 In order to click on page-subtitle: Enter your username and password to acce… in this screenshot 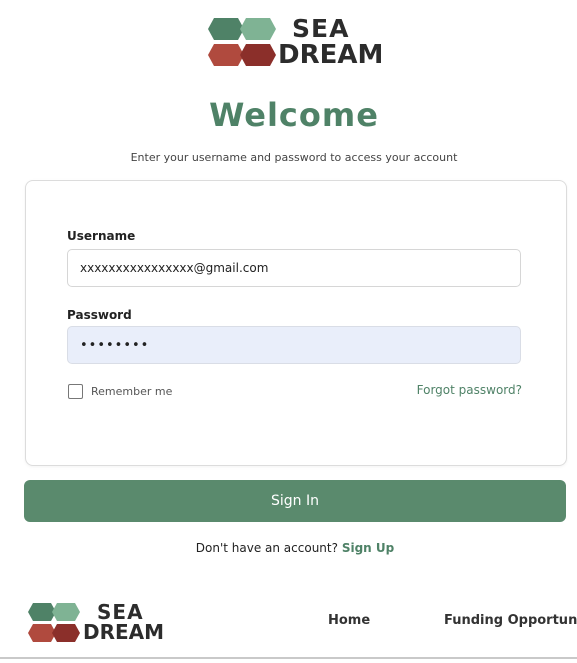, I will do `click(294, 157)`.